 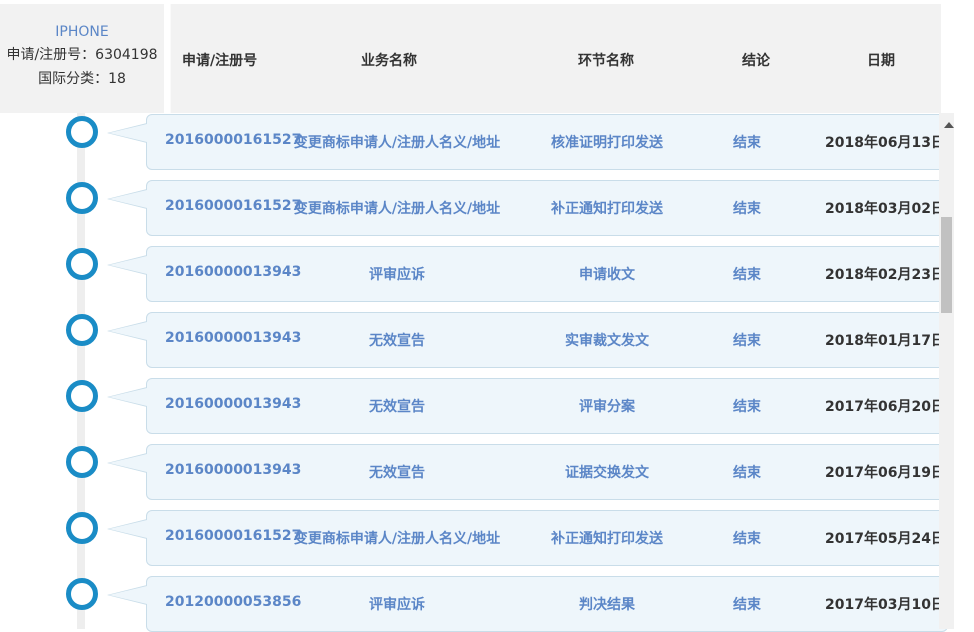 What do you see at coordinates (82, 55) in the screenshot?
I see `registration-number: 申请/注册号：6304198` at bounding box center [82, 55].